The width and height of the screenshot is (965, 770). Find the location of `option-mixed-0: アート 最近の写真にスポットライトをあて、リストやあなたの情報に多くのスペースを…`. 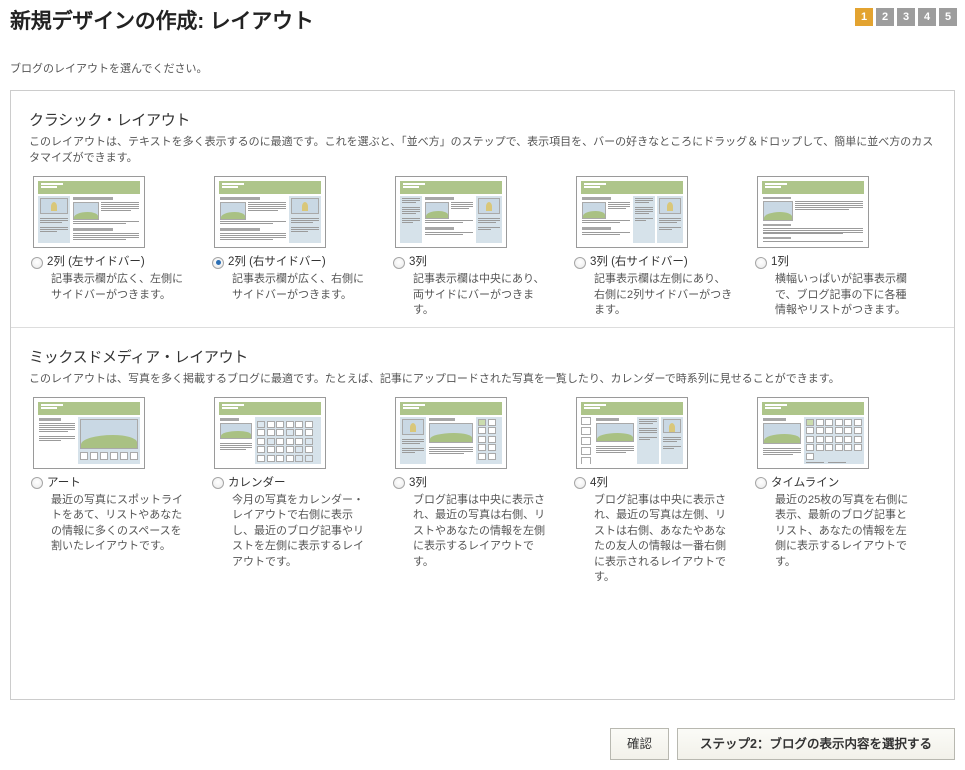

option-mixed-0: アート 最近の写真にスポットライトをあて、リストやあなたの情報に多くのスペースを… is located at coordinates (119, 491).